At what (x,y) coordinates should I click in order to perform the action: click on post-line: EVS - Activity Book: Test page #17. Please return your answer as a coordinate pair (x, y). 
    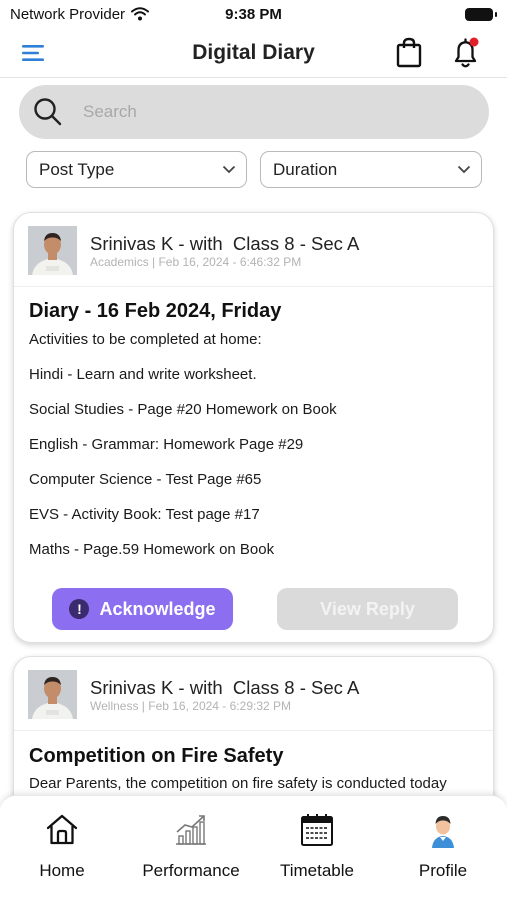
    Looking at the image, I should click on (144, 514).